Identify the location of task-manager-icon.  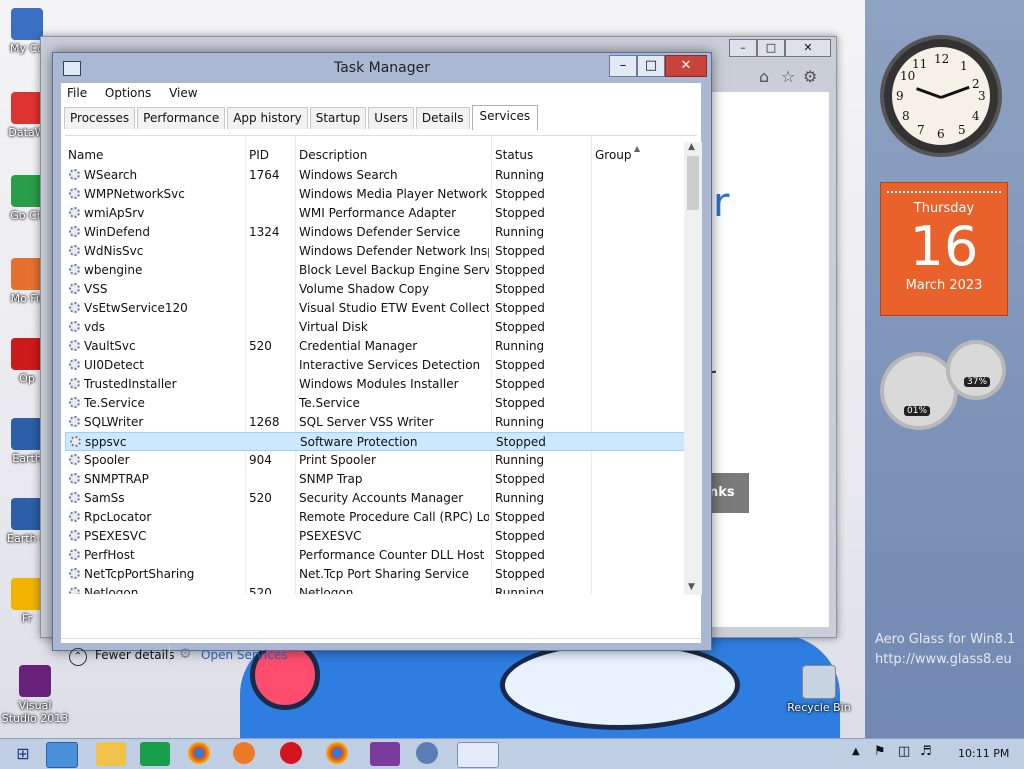
(478, 755).